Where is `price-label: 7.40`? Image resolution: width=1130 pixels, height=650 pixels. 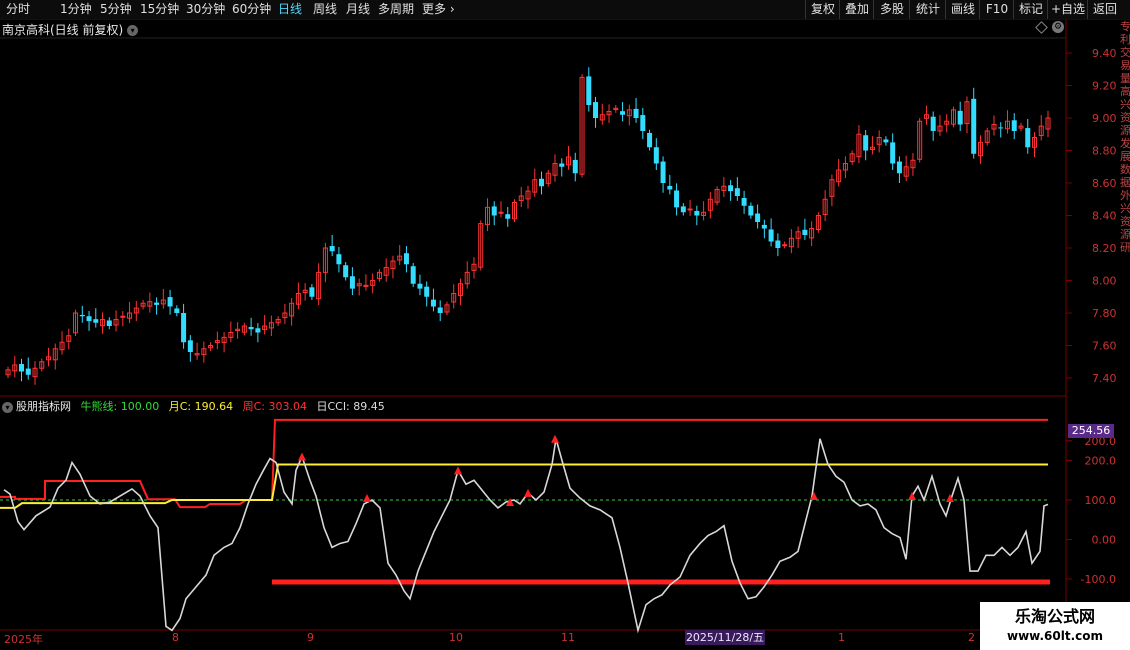
price-label: 7.40 is located at coordinates (1104, 378).